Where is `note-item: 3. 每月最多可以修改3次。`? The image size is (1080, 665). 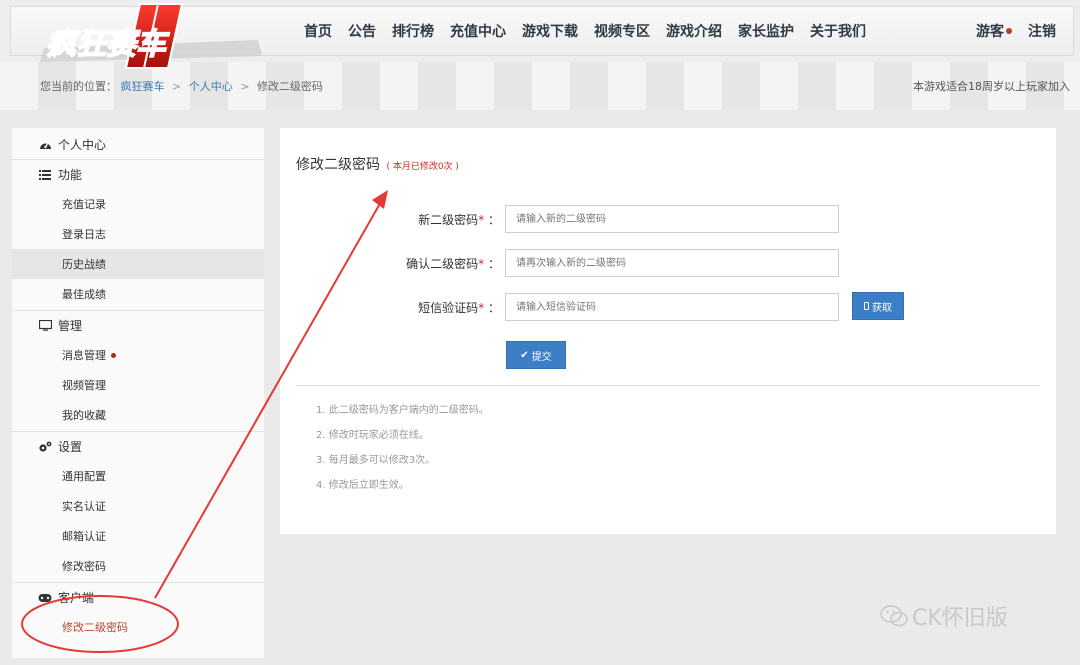
note-item: 3. 每月最多可以修改3次。 is located at coordinates (376, 460).